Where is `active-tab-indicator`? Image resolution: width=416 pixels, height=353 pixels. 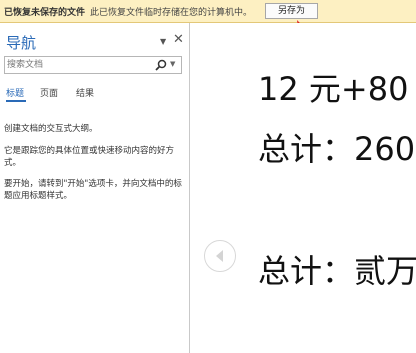
active-tab-indicator is located at coordinates (16, 101).